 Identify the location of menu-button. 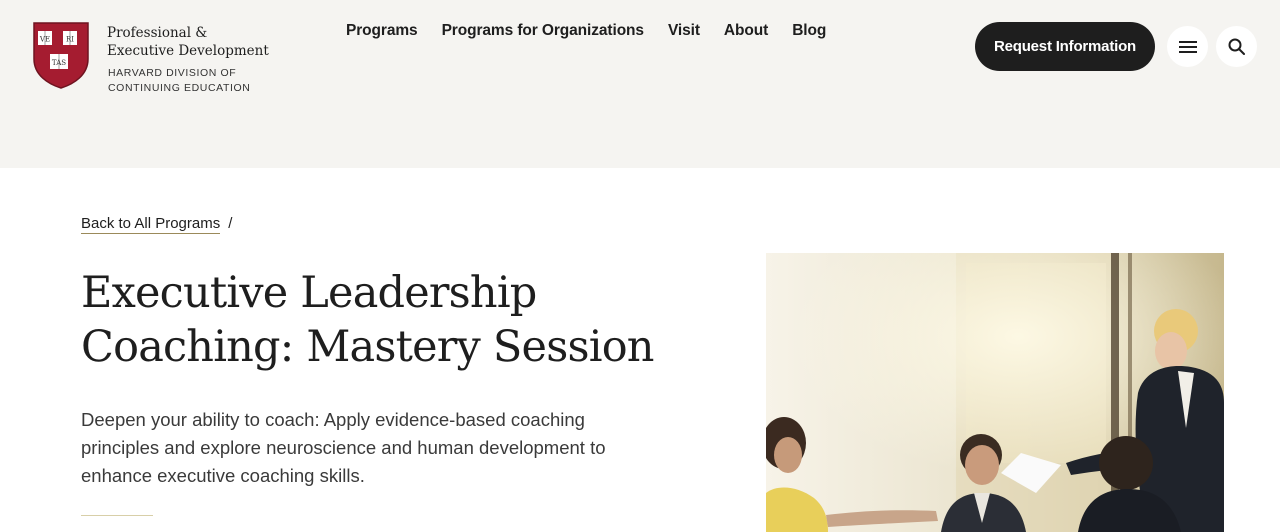
(1187, 46).